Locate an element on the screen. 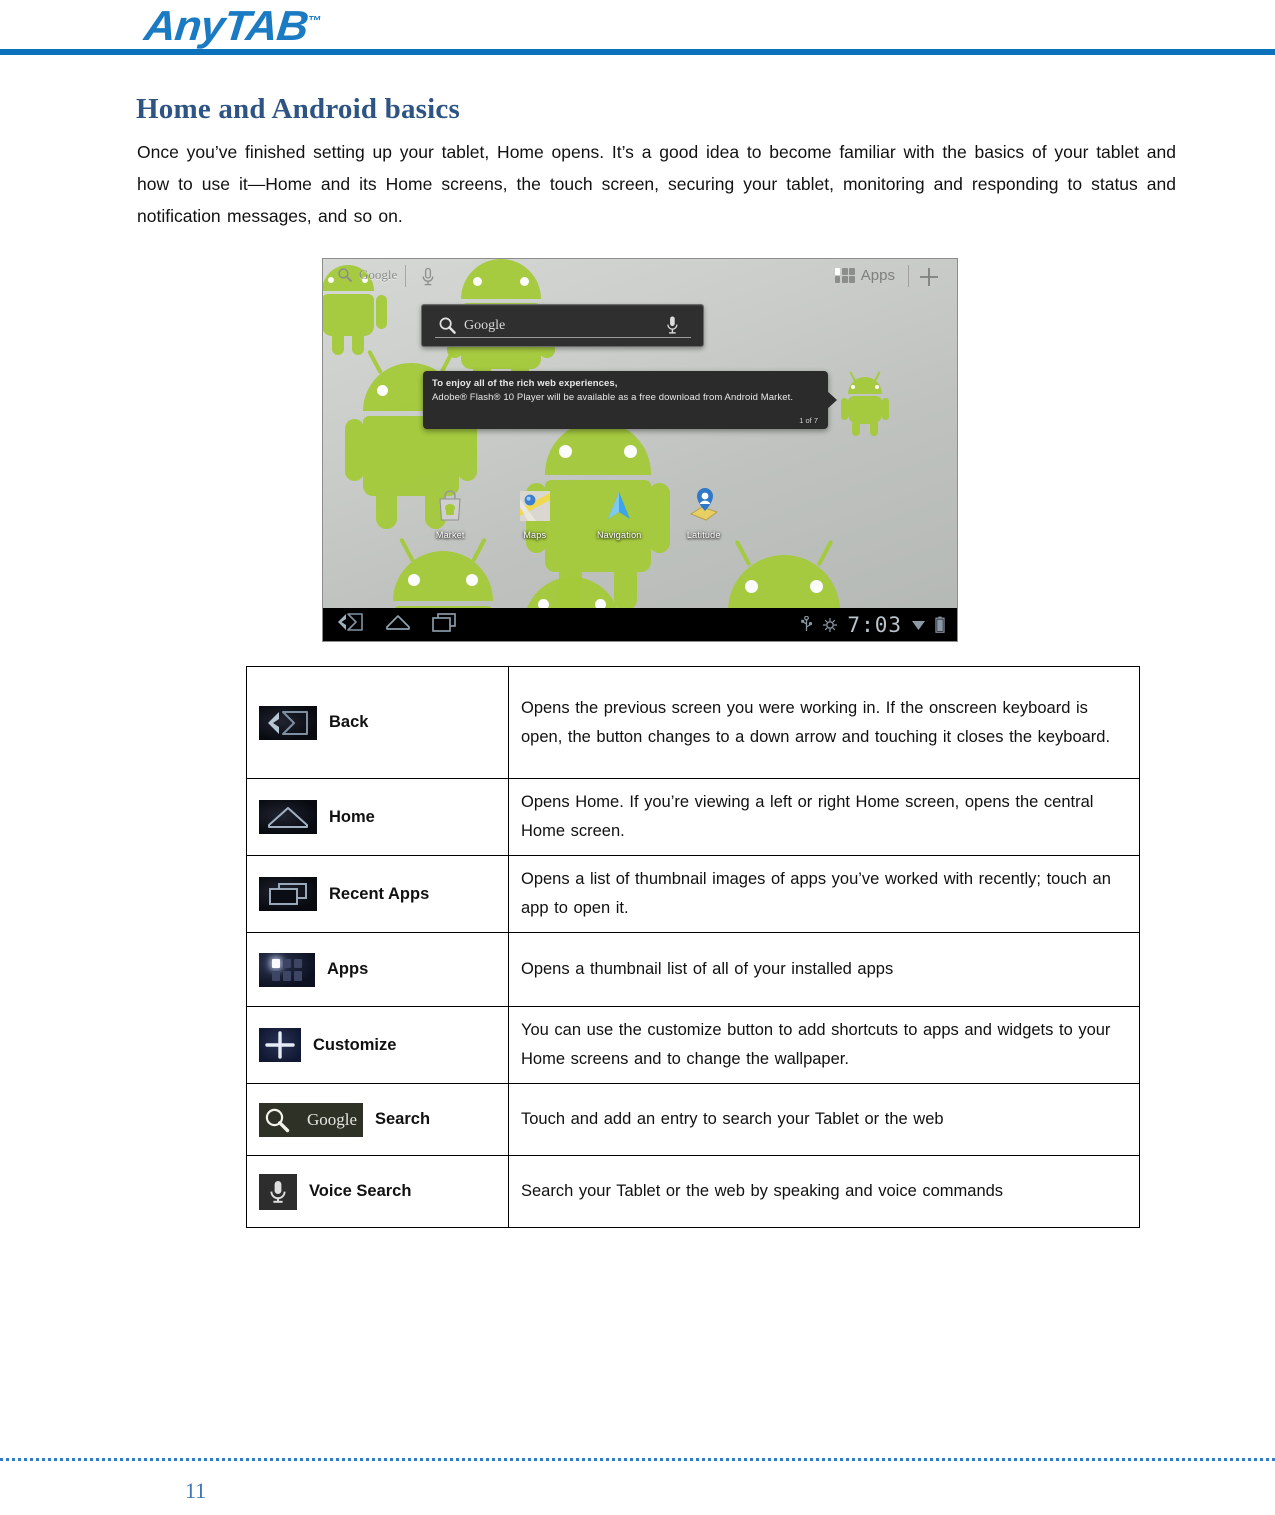 The width and height of the screenshot is (1275, 1515). shortcut-latitude: Latitude is located at coordinates (704, 513).